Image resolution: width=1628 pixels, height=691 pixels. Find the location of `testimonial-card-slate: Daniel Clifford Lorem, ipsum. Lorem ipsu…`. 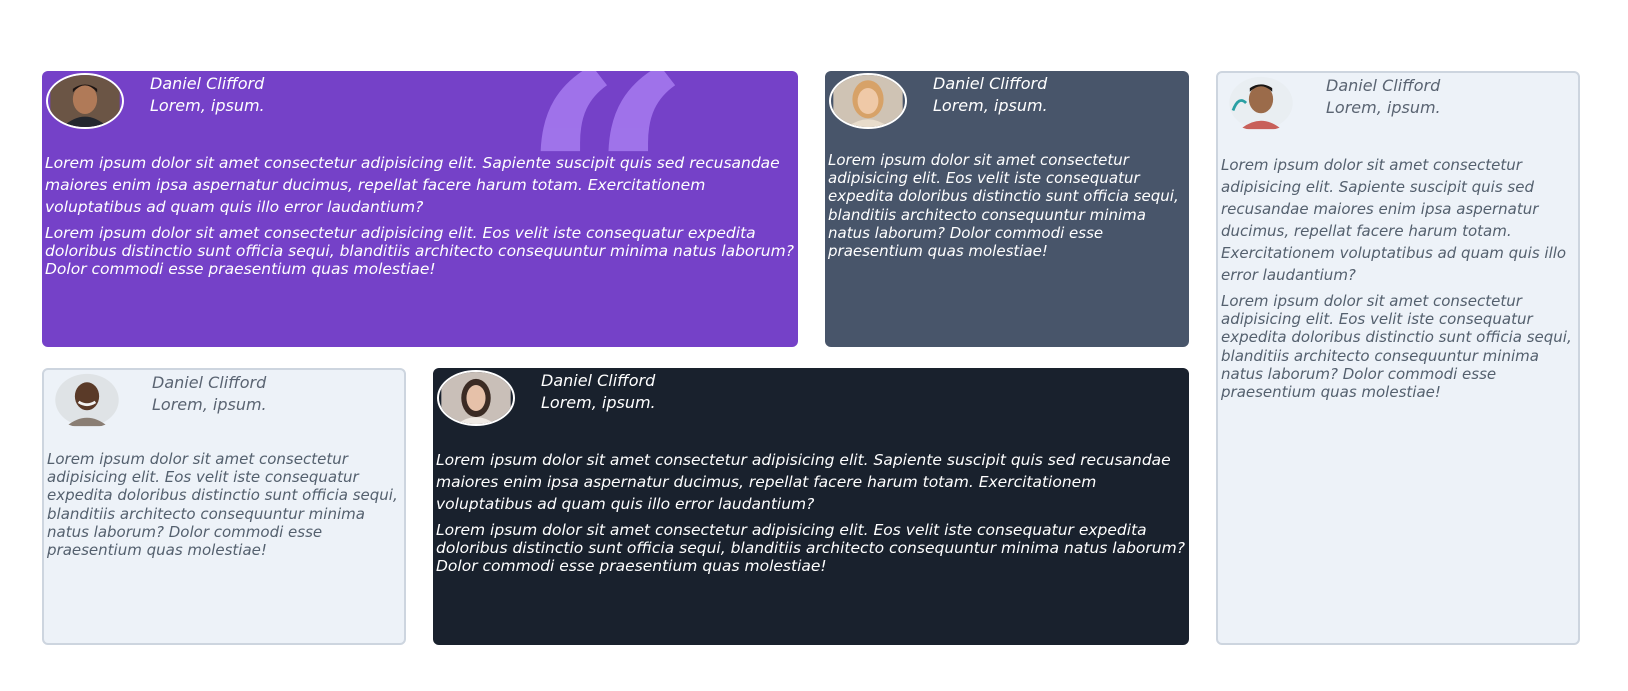

testimonial-card-slate: Daniel Clifford Lorem, ipsum. Lorem ipsu… is located at coordinates (1007, 209).